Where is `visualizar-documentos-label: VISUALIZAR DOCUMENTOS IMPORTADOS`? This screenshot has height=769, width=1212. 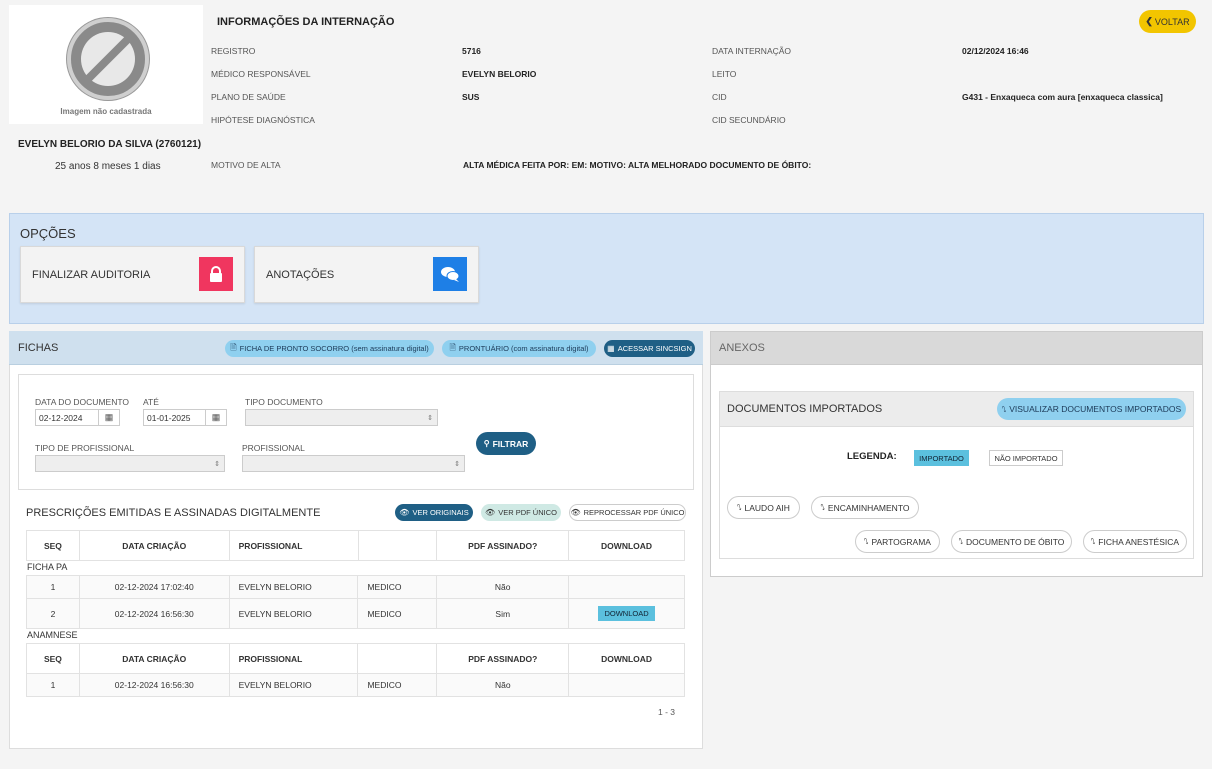
visualizar-documentos-label: VISUALIZAR DOCUMENTOS IMPORTADOS is located at coordinates (1095, 409).